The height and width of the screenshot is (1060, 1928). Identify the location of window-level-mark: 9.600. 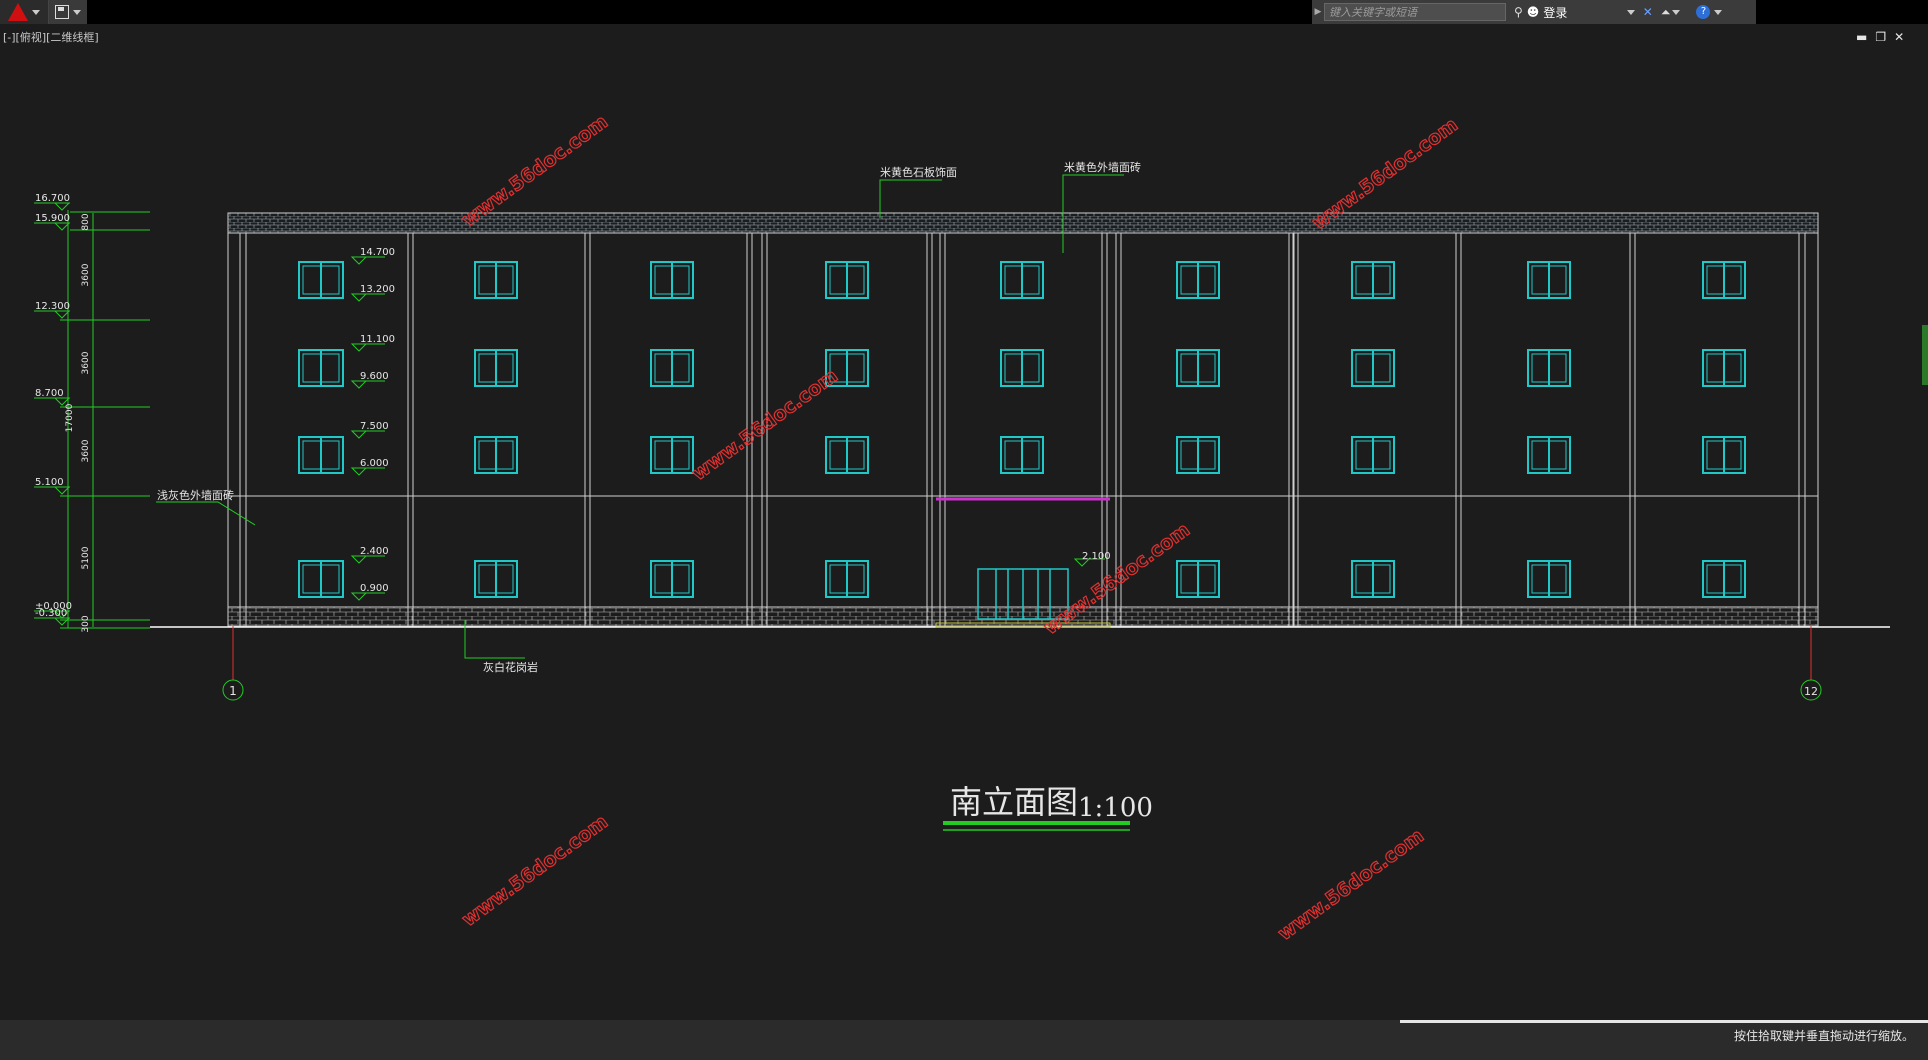
(369, 380).